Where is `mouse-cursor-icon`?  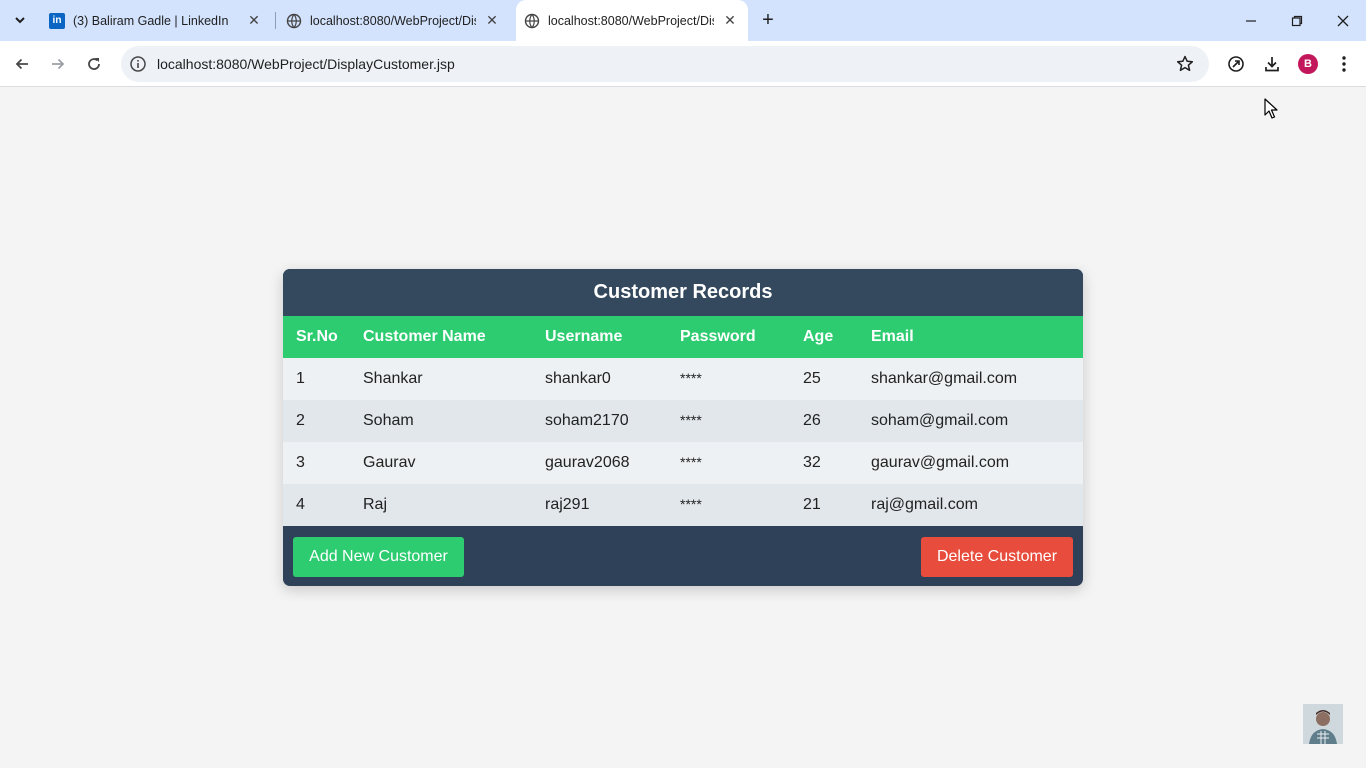 mouse-cursor-icon is located at coordinates (1271, 108).